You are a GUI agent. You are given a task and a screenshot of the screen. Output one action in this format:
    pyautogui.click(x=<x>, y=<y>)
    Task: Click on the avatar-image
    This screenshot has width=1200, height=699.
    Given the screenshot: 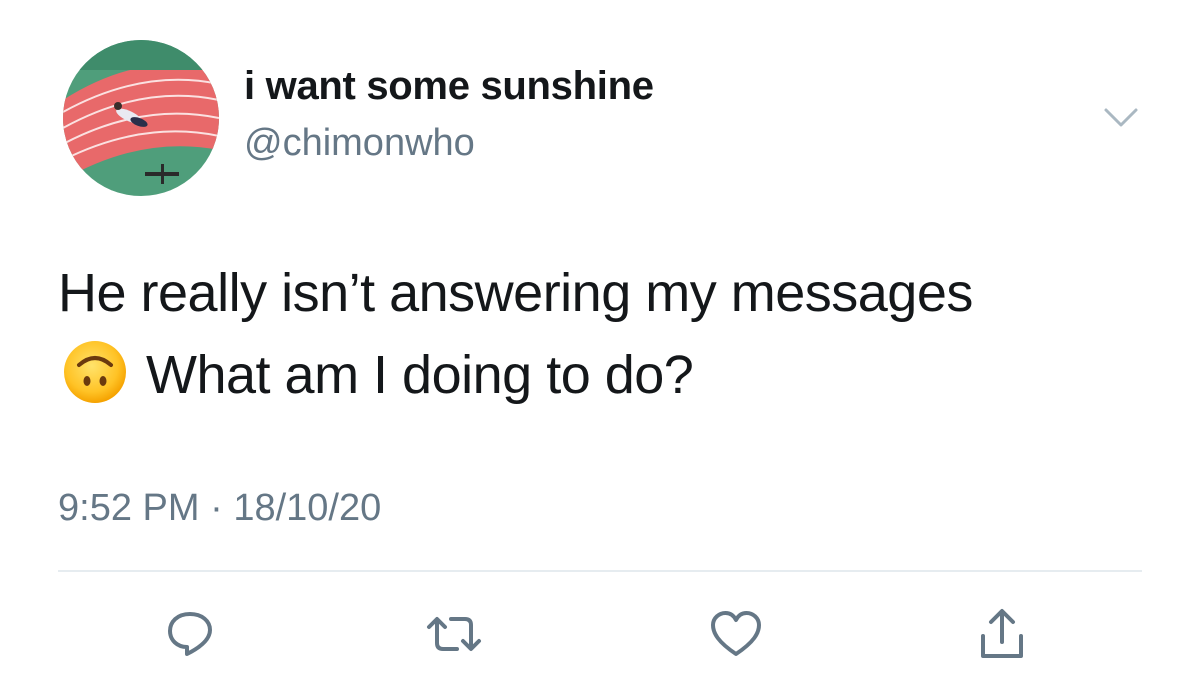 What is the action you would take?
    pyautogui.click(x=141, y=118)
    